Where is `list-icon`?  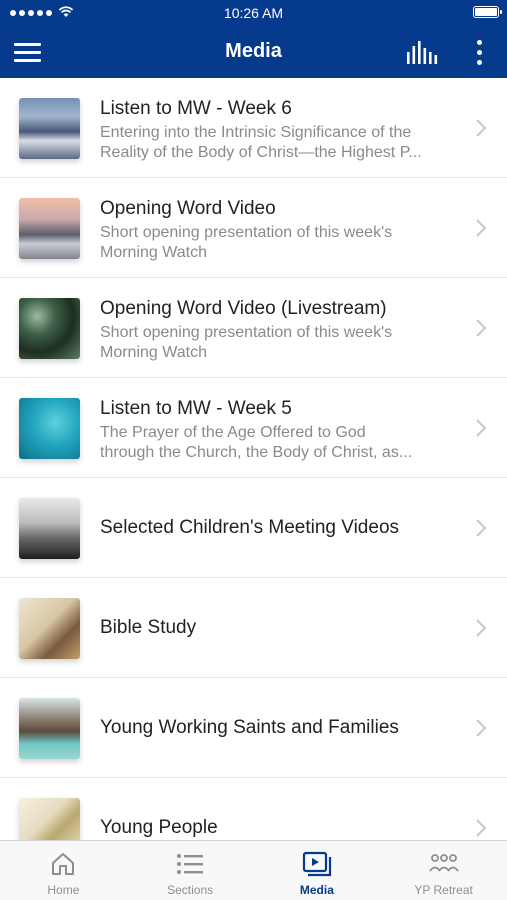 list-icon is located at coordinates (190, 864).